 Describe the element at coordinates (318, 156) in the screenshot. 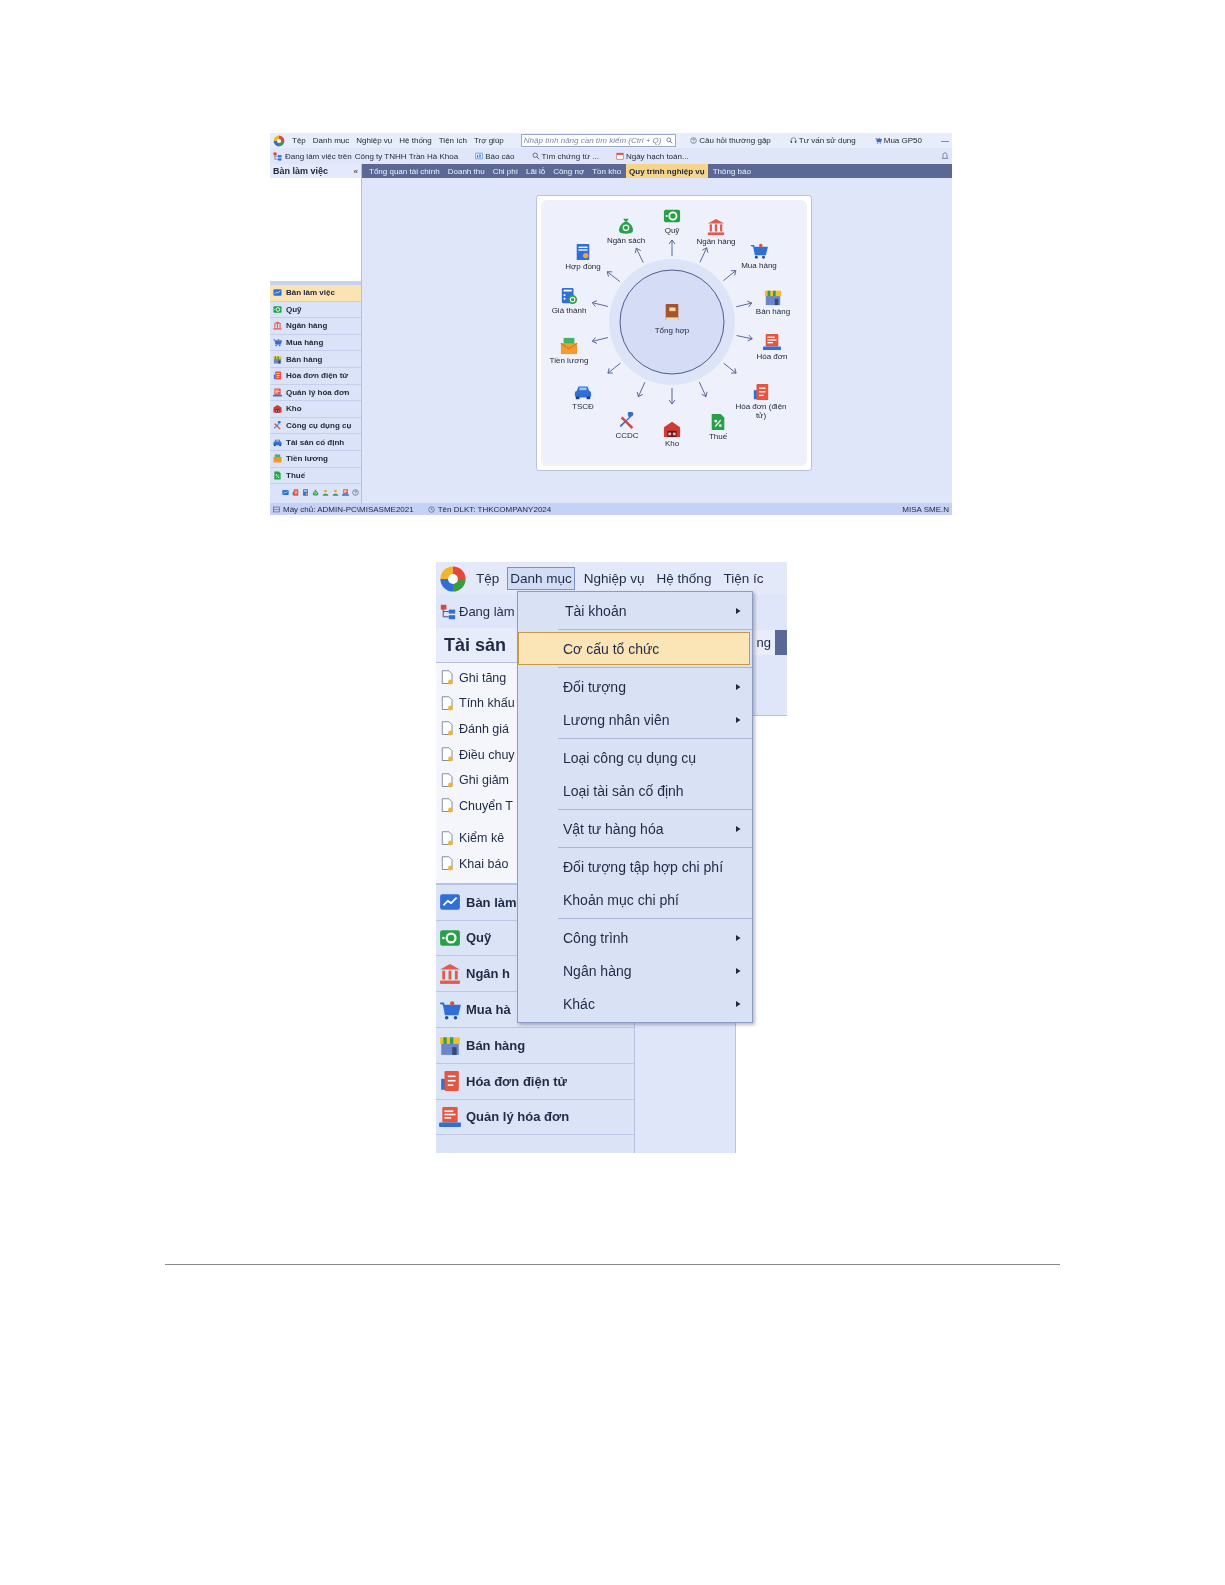

I see `workspace-label: Đang làm việc trên` at that location.